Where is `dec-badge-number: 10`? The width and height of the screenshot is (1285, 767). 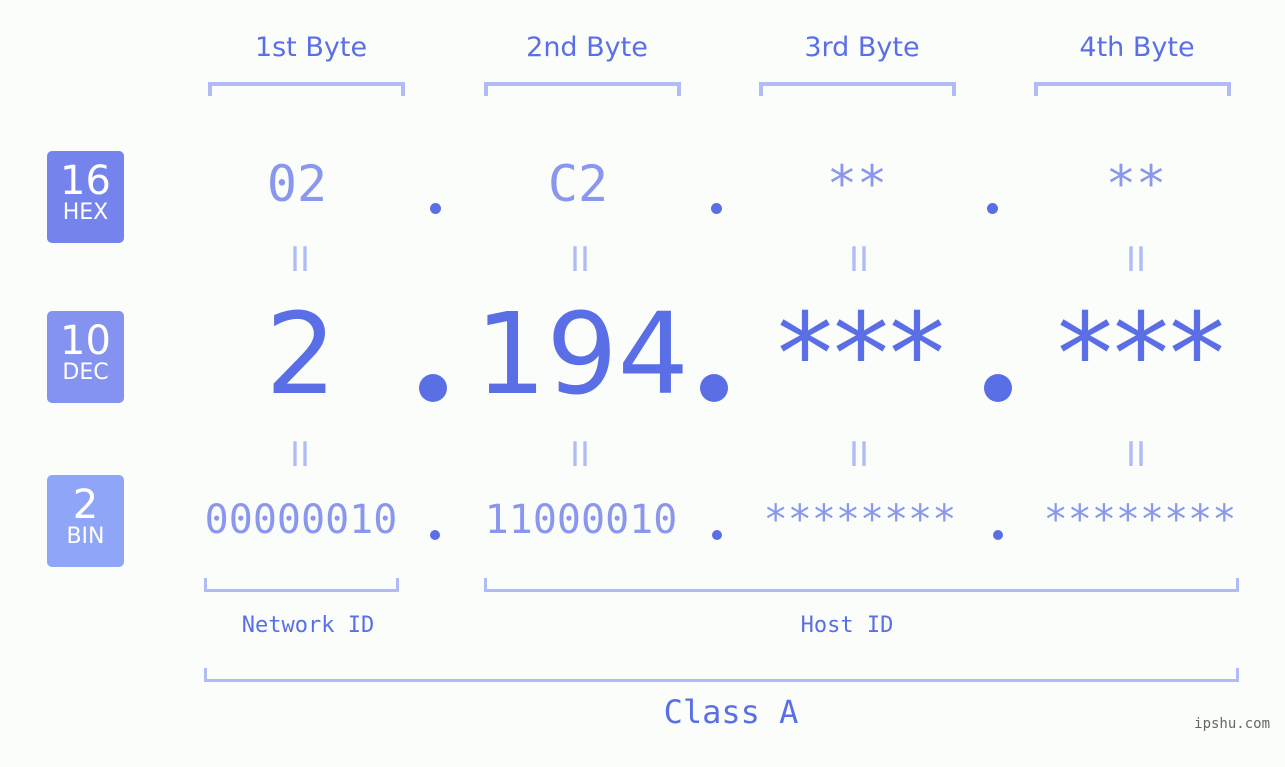
dec-badge-number: 10 is located at coordinates (85, 341).